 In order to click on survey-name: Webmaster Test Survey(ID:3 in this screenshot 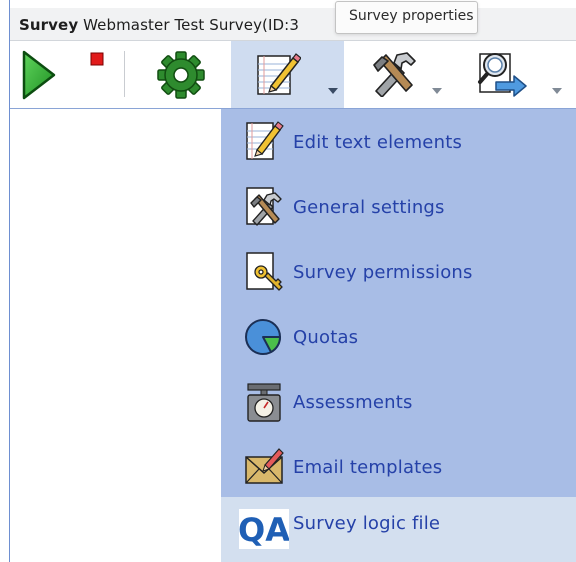, I will do `click(191, 25)`.